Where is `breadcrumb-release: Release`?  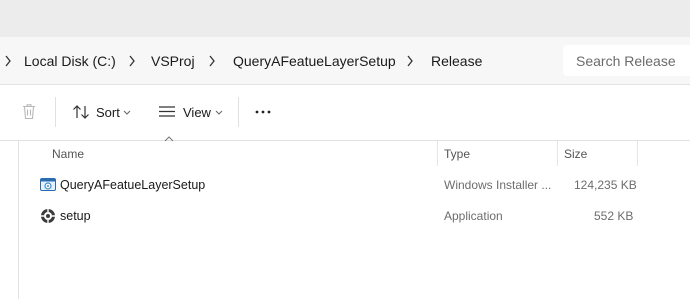 breadcrumb-release: Release is located at coordinates (456, 61).